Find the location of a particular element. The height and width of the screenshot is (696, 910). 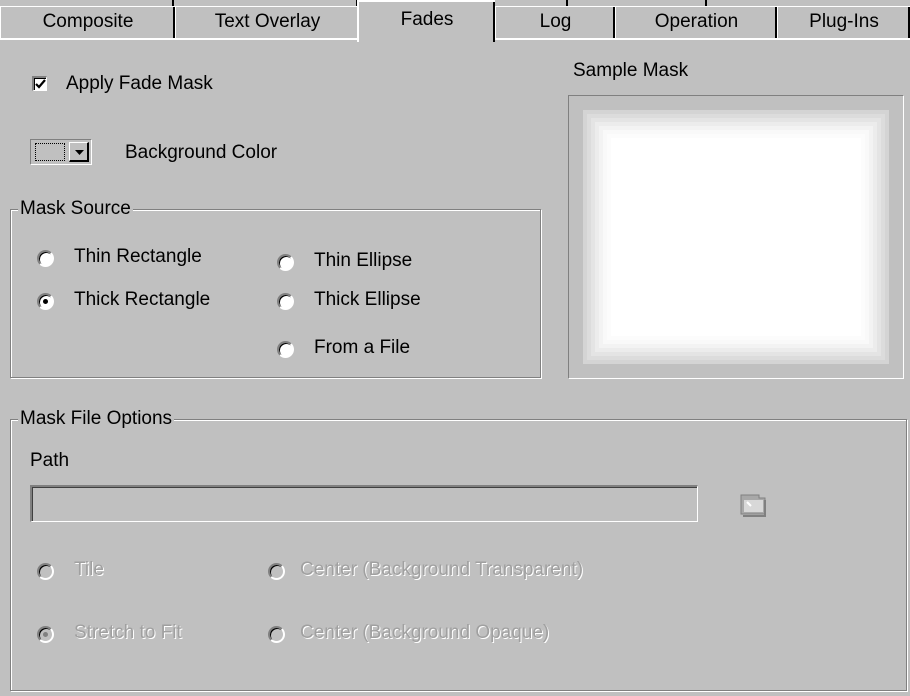

tab-label: Text Overlay is located at coordinates (267, 21).